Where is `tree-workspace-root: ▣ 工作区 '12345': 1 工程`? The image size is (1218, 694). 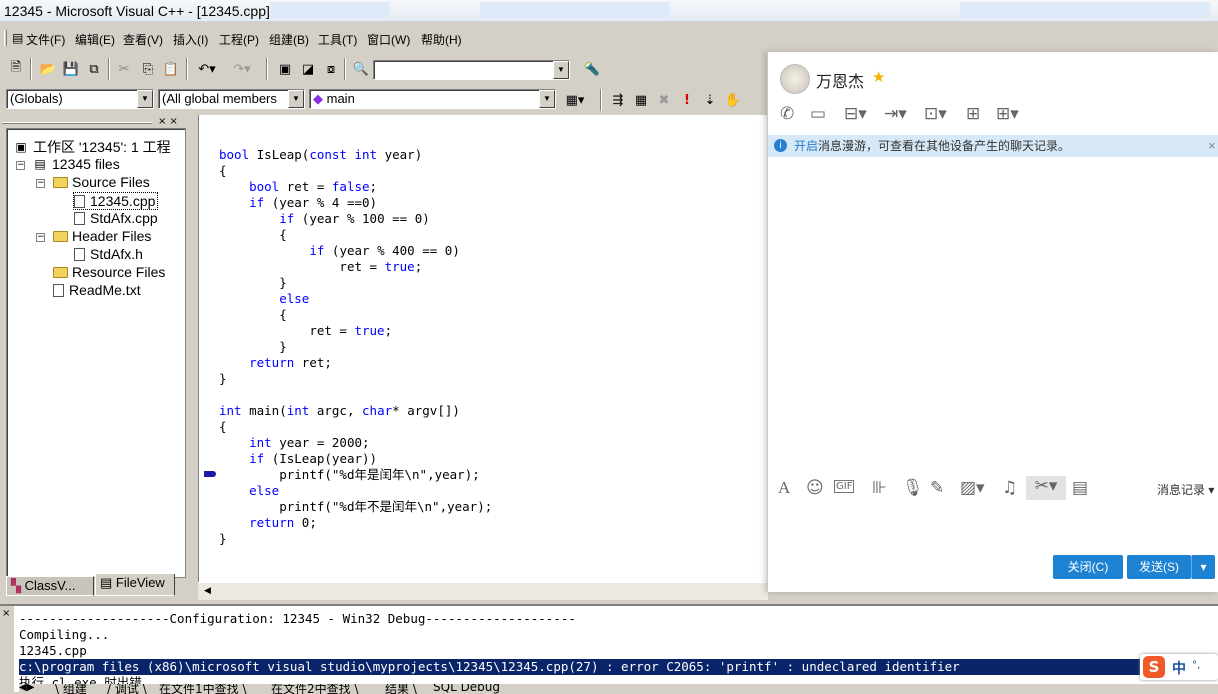 tree-workspace-root: ▣ 工作区 '12345': 1 工程 is located at coordinates (91, 147).